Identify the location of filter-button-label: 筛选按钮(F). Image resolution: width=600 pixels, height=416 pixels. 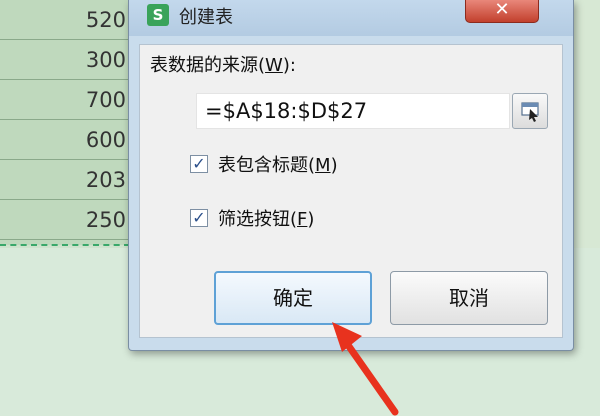
(266, 218).